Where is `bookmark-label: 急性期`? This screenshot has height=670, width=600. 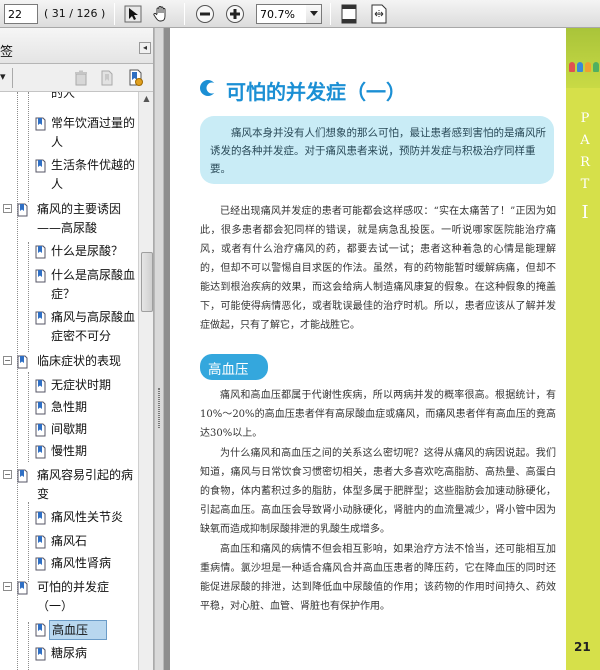
bookmark-label: 急性期 is located at coordinates (69, 407).